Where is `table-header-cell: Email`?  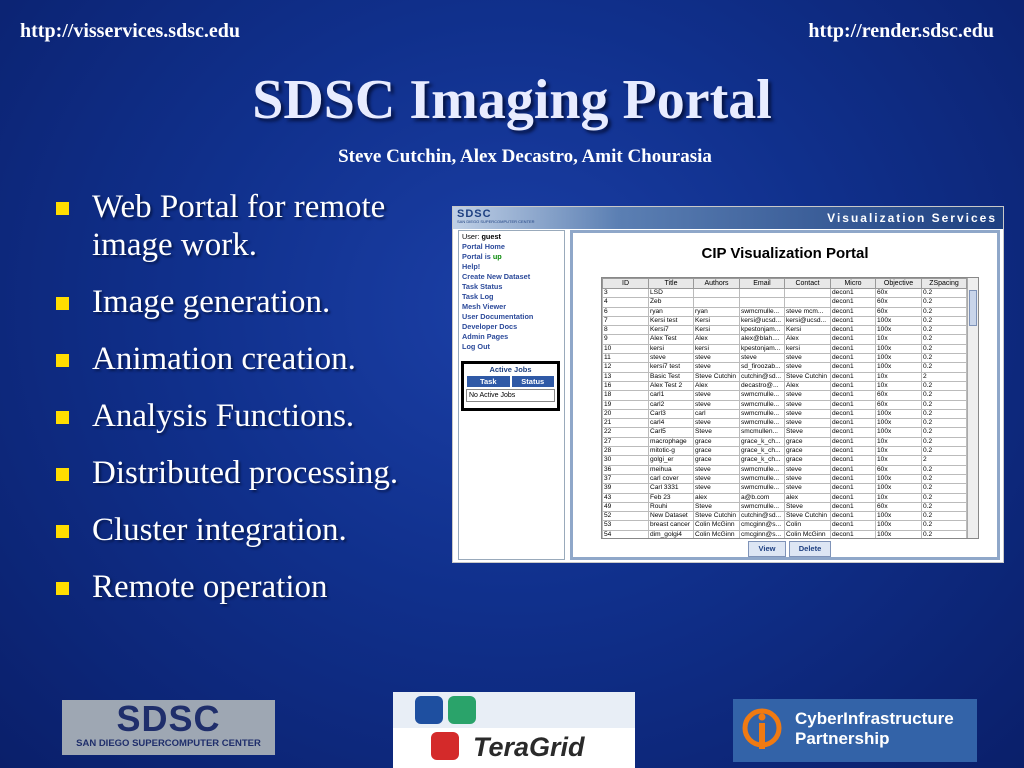
table-header-cell: Email is located at coordinates (762, 283).